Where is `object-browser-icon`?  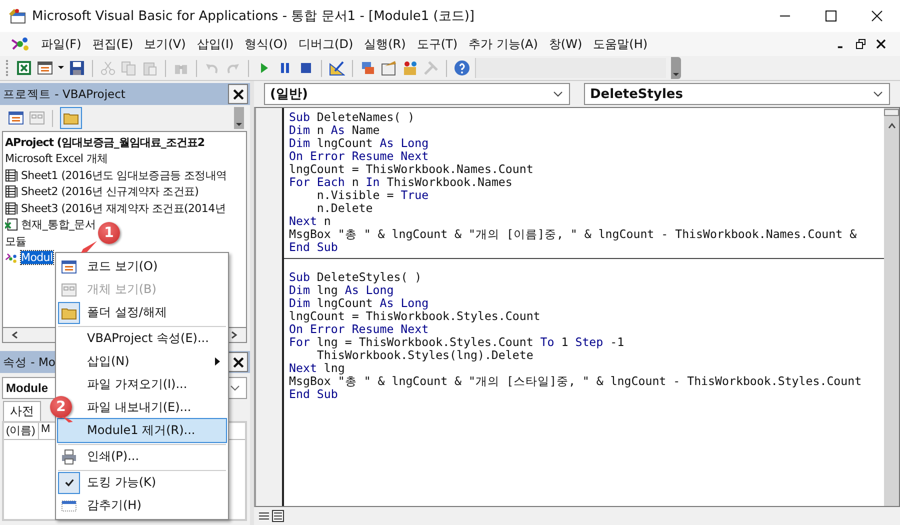
object-browser-icon is located at coordinates (410, 68).